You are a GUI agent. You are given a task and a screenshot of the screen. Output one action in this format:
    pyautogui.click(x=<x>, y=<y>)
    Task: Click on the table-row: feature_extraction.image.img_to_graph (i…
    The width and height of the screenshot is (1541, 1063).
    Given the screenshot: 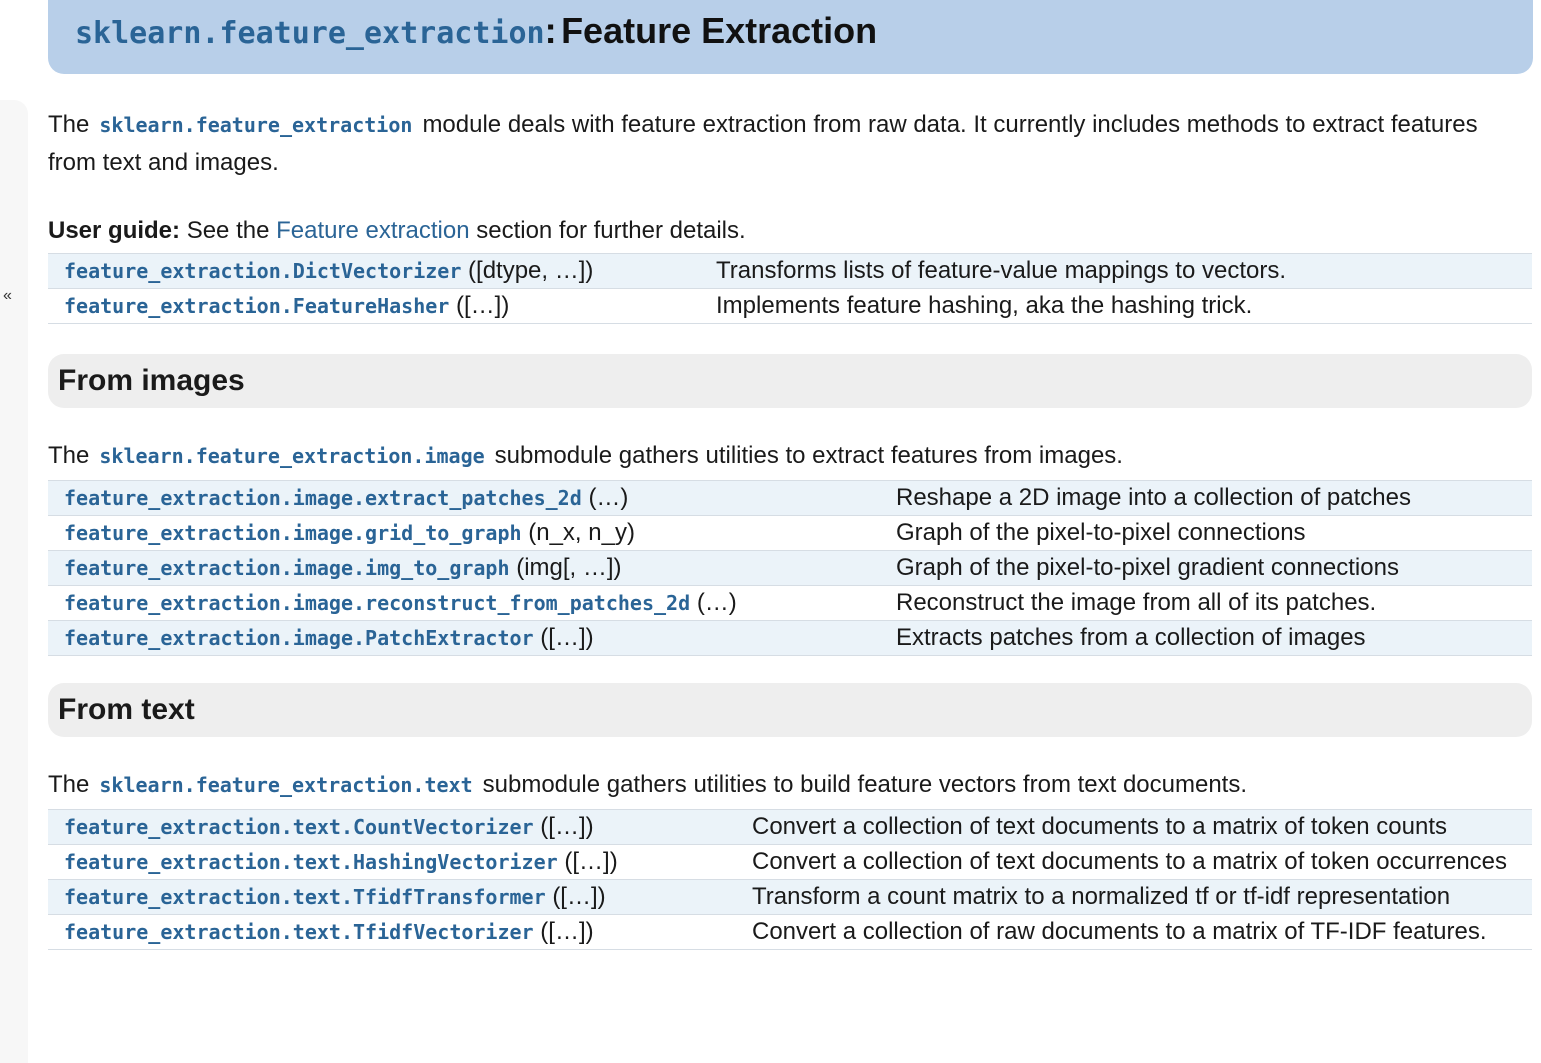 What is the action you would take?
    pyautogui.click(x=790, y=568)
    